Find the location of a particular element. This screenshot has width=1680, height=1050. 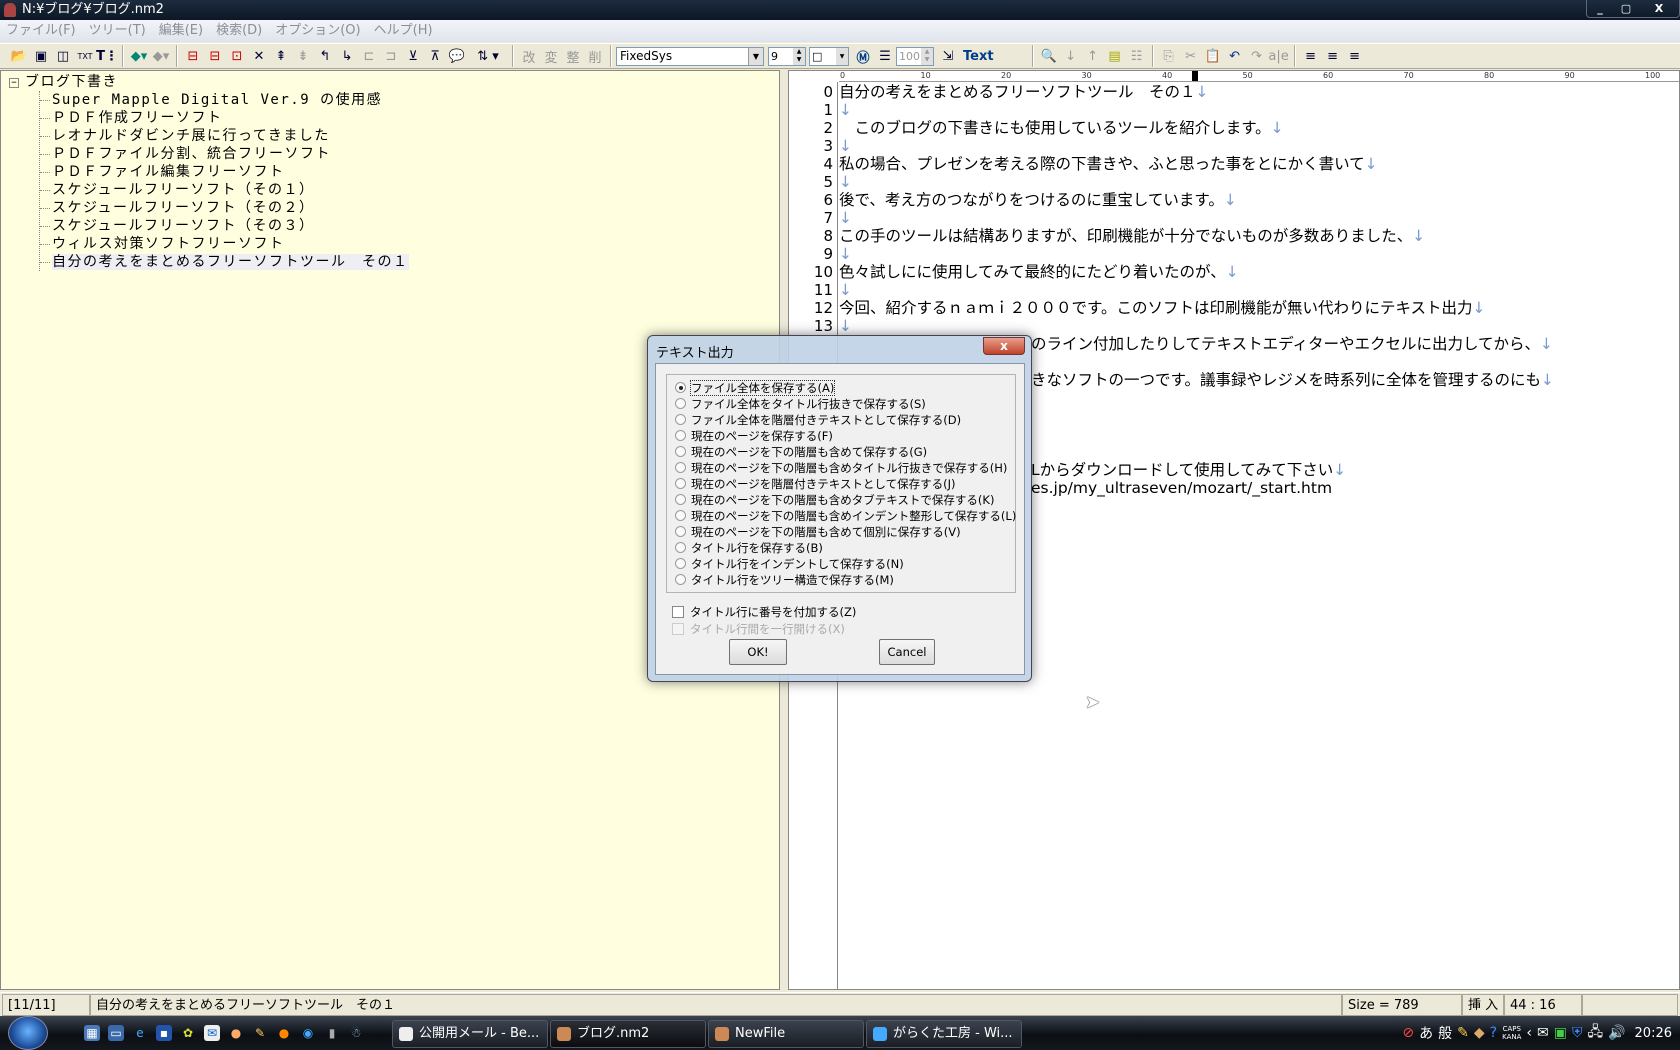

tree-item: スケジュールフリーソフト（その２） is located at coordinates (224, 208).